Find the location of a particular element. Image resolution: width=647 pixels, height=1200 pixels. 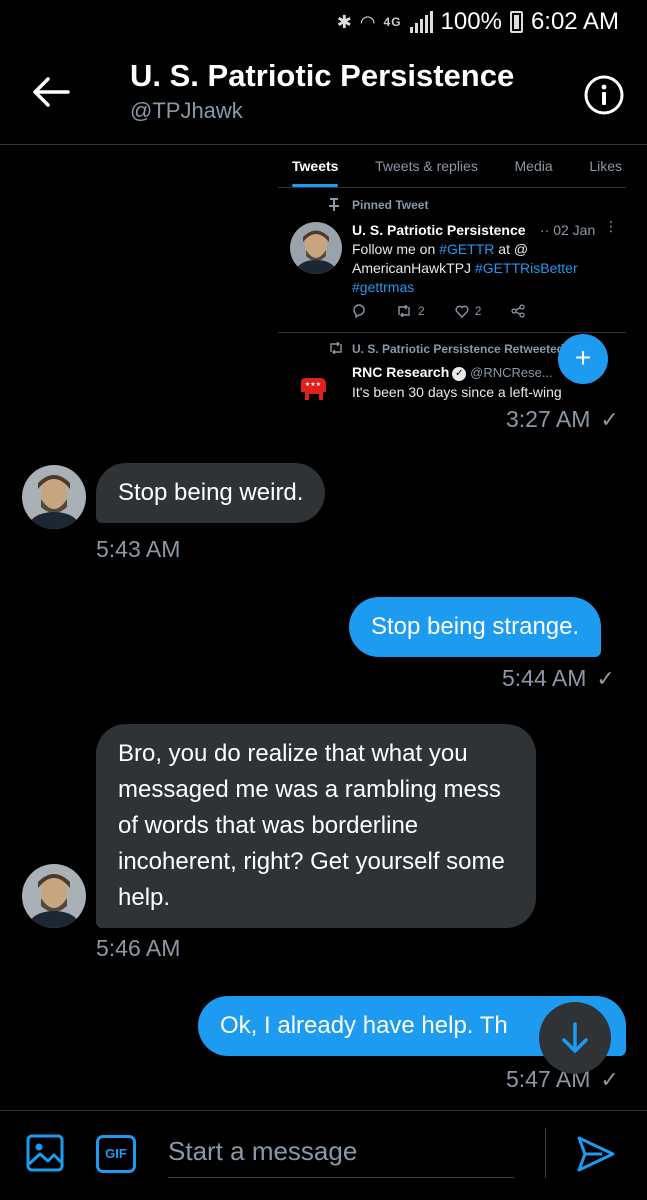

message-timestamp: 5:43 AM is located at coordinates (138, 549).